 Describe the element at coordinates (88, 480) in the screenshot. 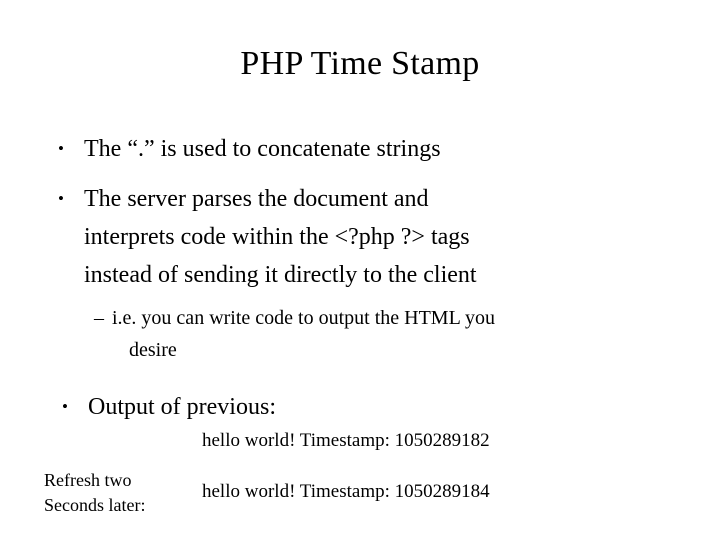

I see `refresh-note-line-1: Refresh two` at that location.